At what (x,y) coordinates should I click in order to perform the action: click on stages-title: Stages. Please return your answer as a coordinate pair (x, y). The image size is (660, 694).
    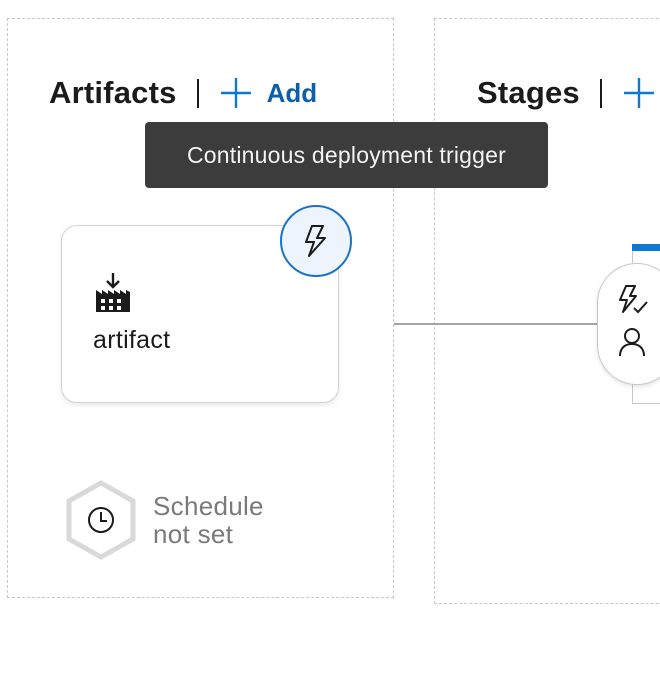
    Looking at the image, I should click on (528, 92).